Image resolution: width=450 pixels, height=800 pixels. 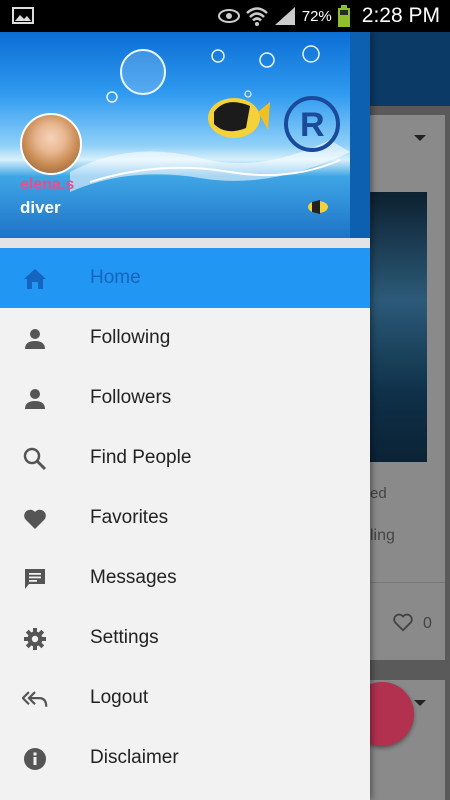 What do you see at coordinates (35, 519) in the screenshot?
I see `heart-icon` at bounding box center [35, 519].